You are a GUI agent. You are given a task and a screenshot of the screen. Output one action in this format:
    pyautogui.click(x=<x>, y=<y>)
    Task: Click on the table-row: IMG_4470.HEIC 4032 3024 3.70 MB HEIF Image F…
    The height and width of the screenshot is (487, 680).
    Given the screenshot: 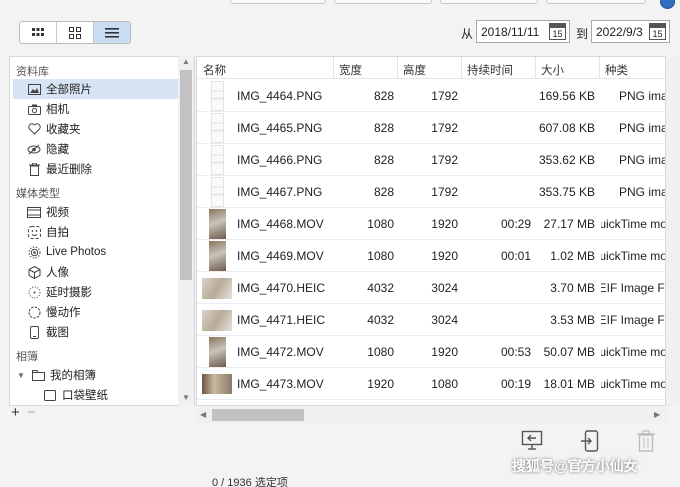 What is the action you would take?
    pyautogui.click(x=431, y=288)
    